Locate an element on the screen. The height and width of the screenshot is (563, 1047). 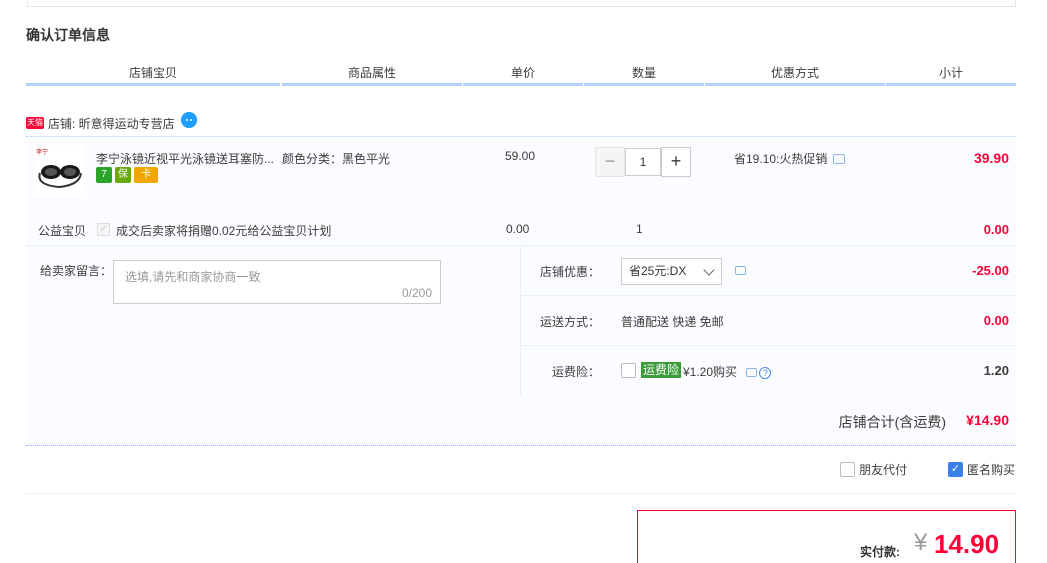
shipping-value: 普通配送 快递 免邮 is located at coordinates (672, 322).